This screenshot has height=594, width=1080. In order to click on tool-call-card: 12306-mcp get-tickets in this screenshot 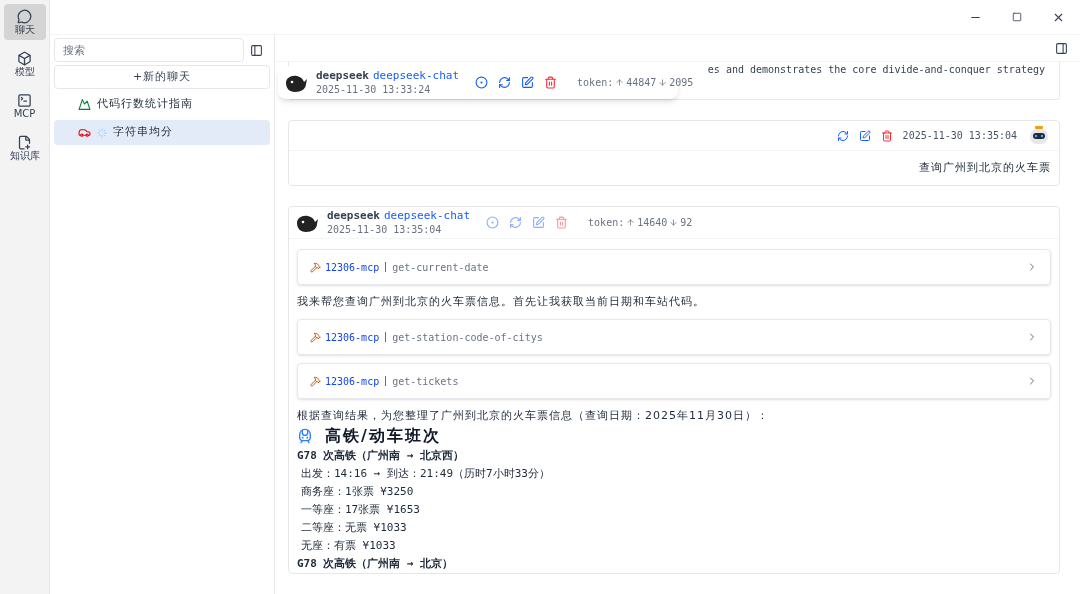, I will do `click(674, 381)`.